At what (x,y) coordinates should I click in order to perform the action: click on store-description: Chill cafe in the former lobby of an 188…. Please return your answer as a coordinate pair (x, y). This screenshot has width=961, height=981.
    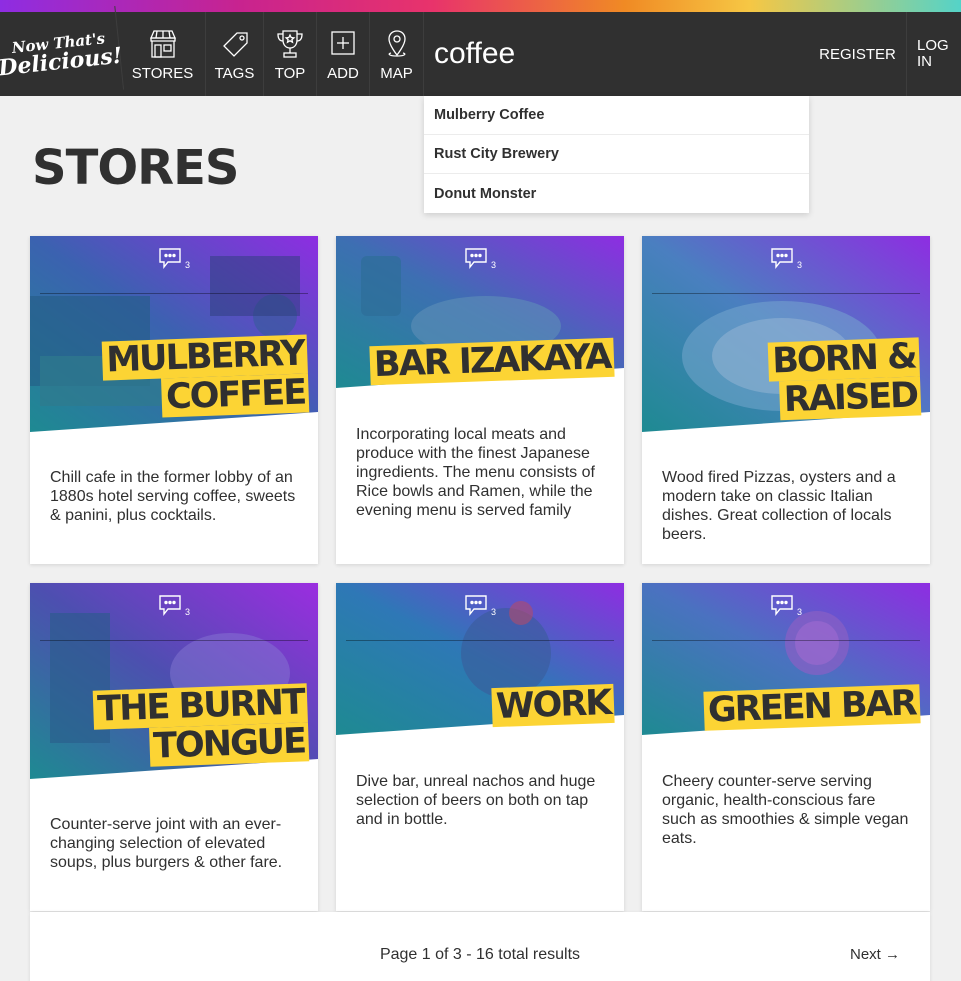
    Looking at the image, I should click on (173, 496).